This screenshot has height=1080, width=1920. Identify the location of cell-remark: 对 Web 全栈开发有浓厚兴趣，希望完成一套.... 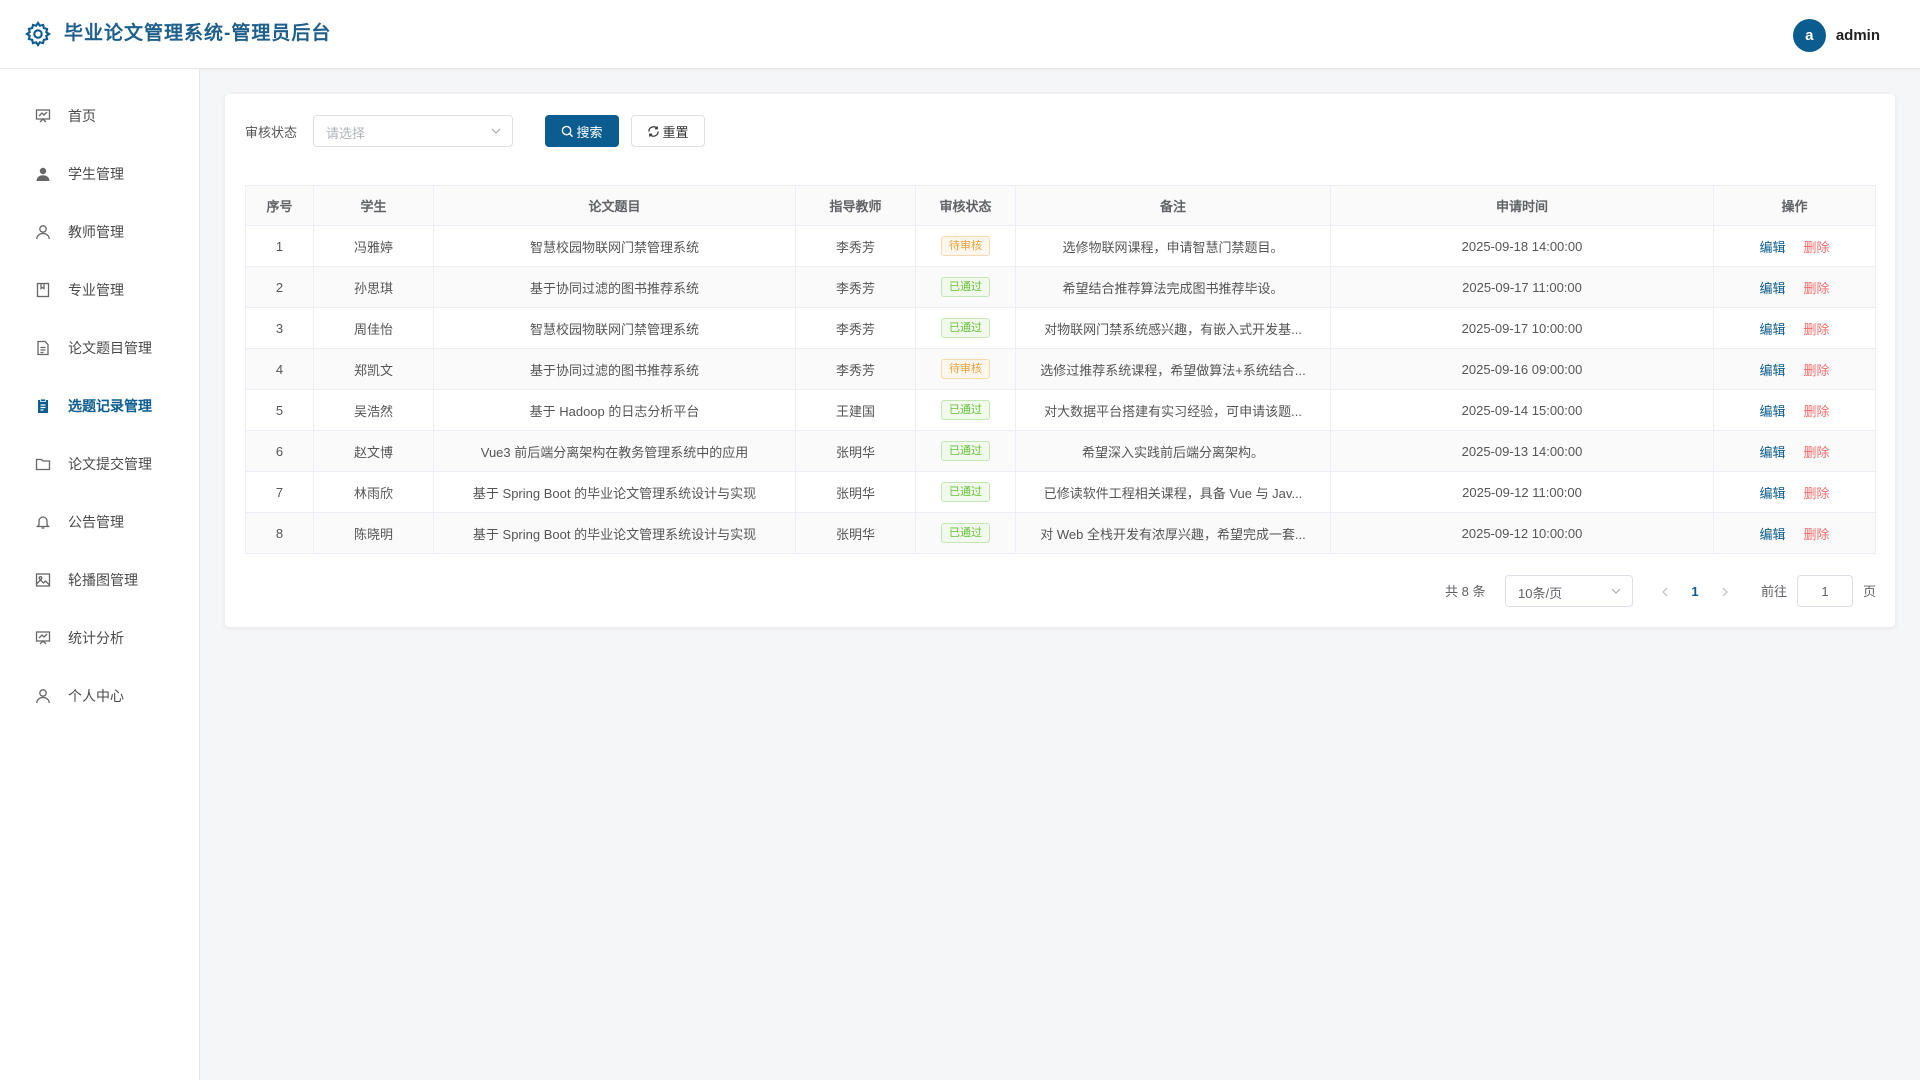
(1173, 533).